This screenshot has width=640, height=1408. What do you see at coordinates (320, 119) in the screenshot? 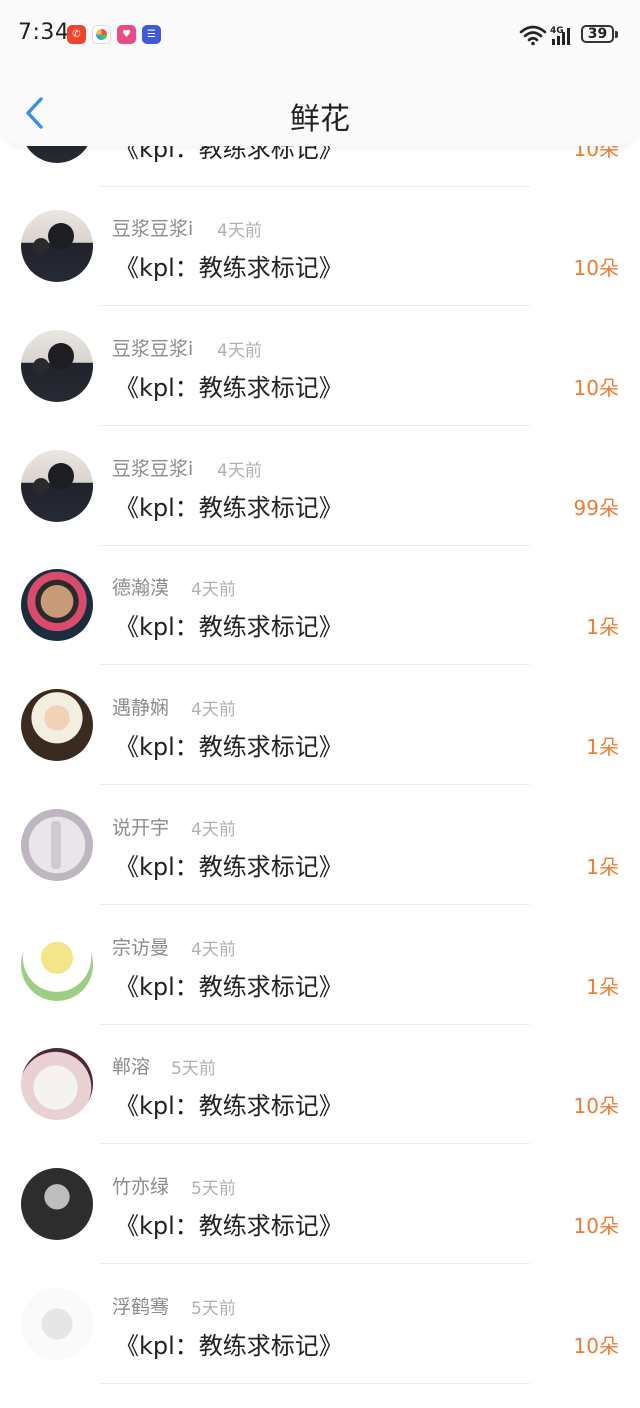
I see `page-title: 鲜花` at bounding box center [320, 119].